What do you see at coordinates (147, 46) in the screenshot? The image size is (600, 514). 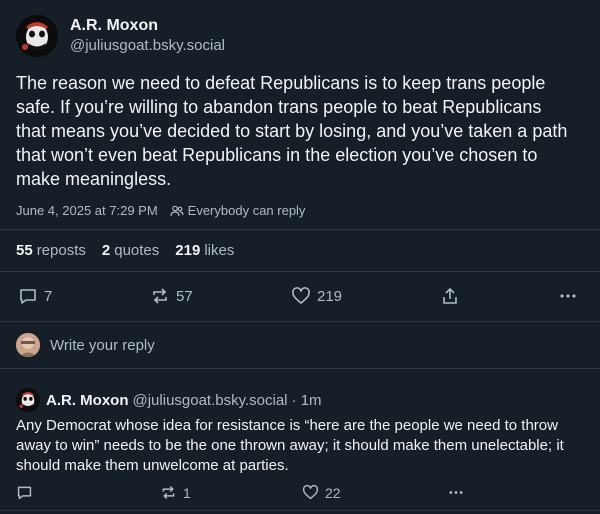 I see `author-handle: @juliusgoat.bsky.social` at bounding box center [147, 46].